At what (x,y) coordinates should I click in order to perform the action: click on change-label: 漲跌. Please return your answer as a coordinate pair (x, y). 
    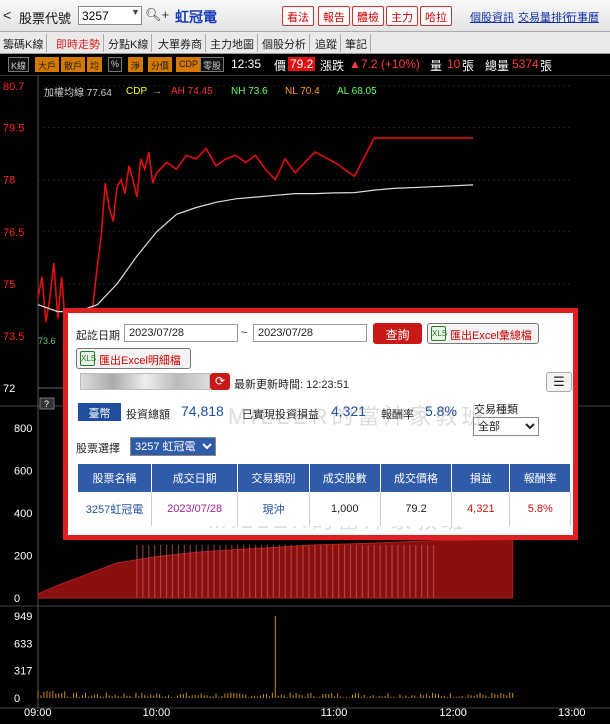
    Looking at the image, I should click on (332, 66).